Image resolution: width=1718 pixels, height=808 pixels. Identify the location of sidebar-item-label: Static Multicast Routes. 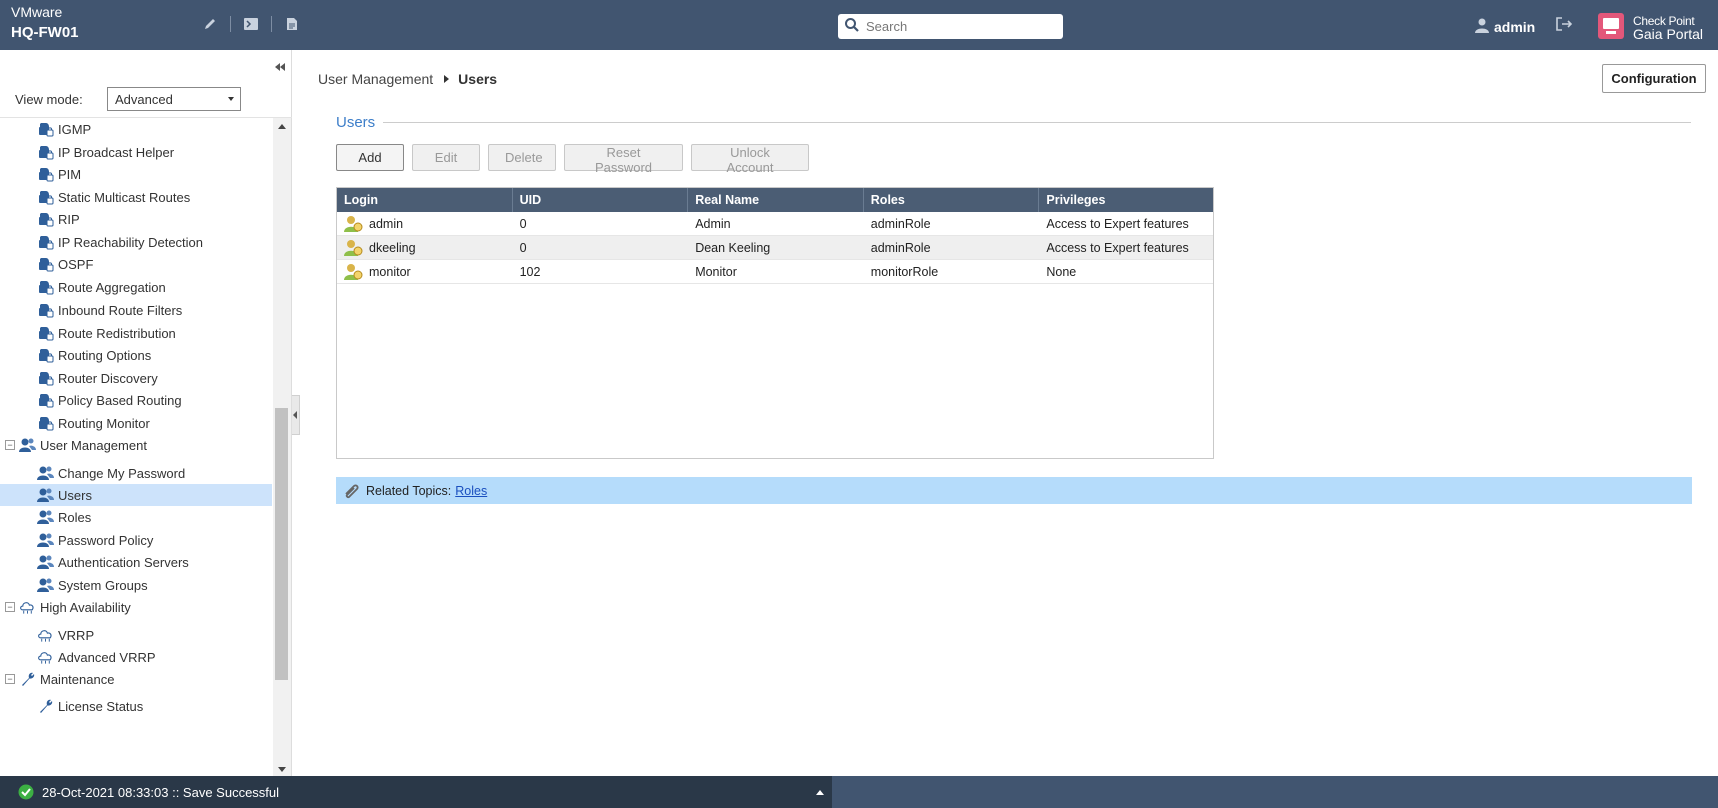
(124, 197).